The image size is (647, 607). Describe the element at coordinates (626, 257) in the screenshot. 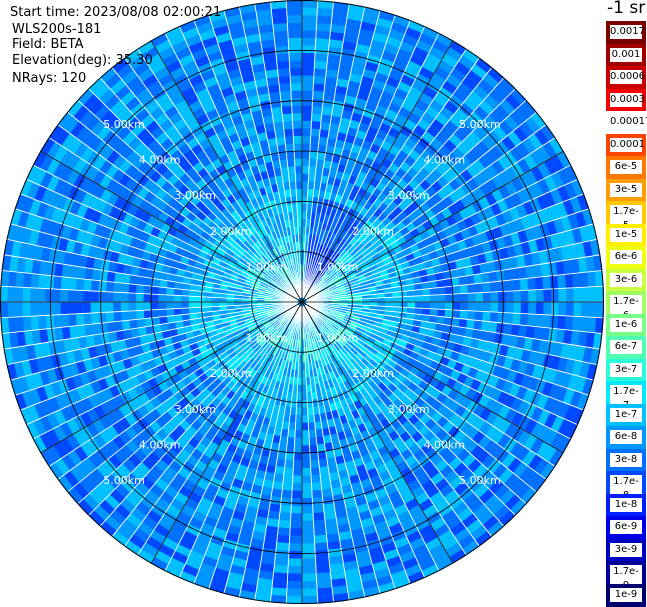

I see `colorbar-tick-label: 6e-6` at that location.